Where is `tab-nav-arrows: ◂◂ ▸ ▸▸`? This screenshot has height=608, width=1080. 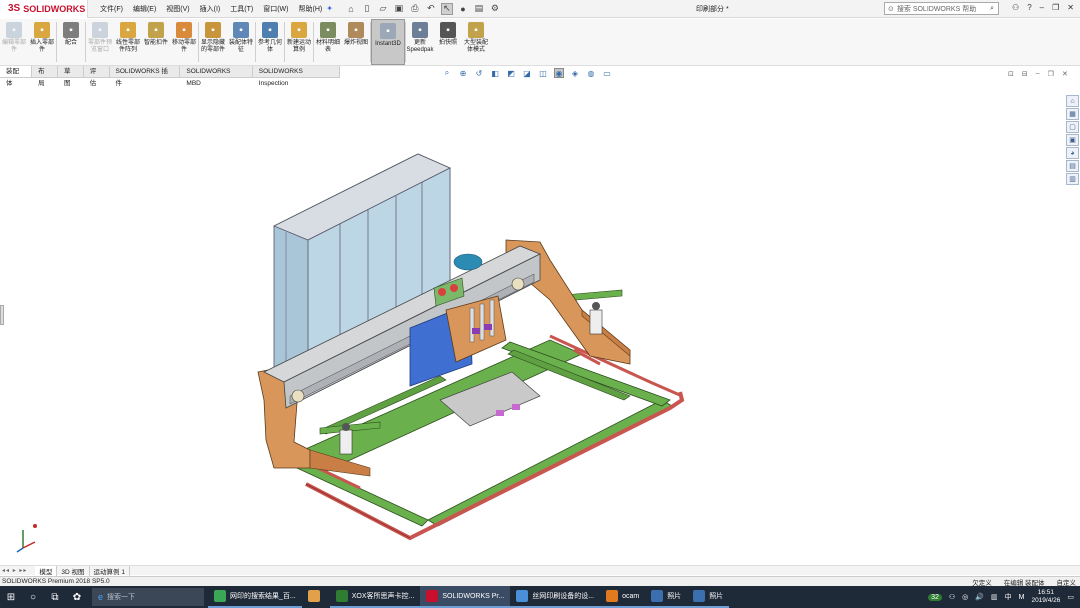
tab-nav-arrows: ◂◂ ▸ ▸▸ is located at coordinates (14, 570).